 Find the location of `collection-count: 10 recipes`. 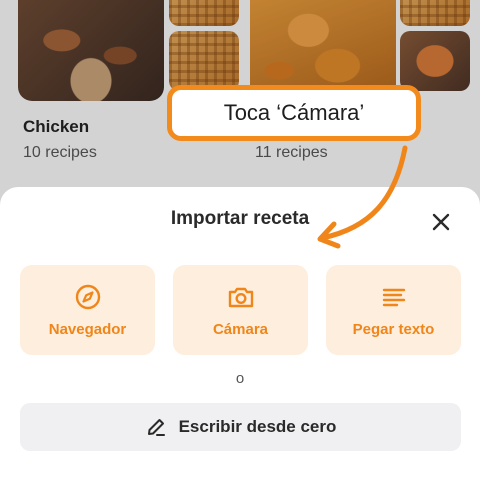

collection-count: 10 recipes is located at coordinates (60, 152).